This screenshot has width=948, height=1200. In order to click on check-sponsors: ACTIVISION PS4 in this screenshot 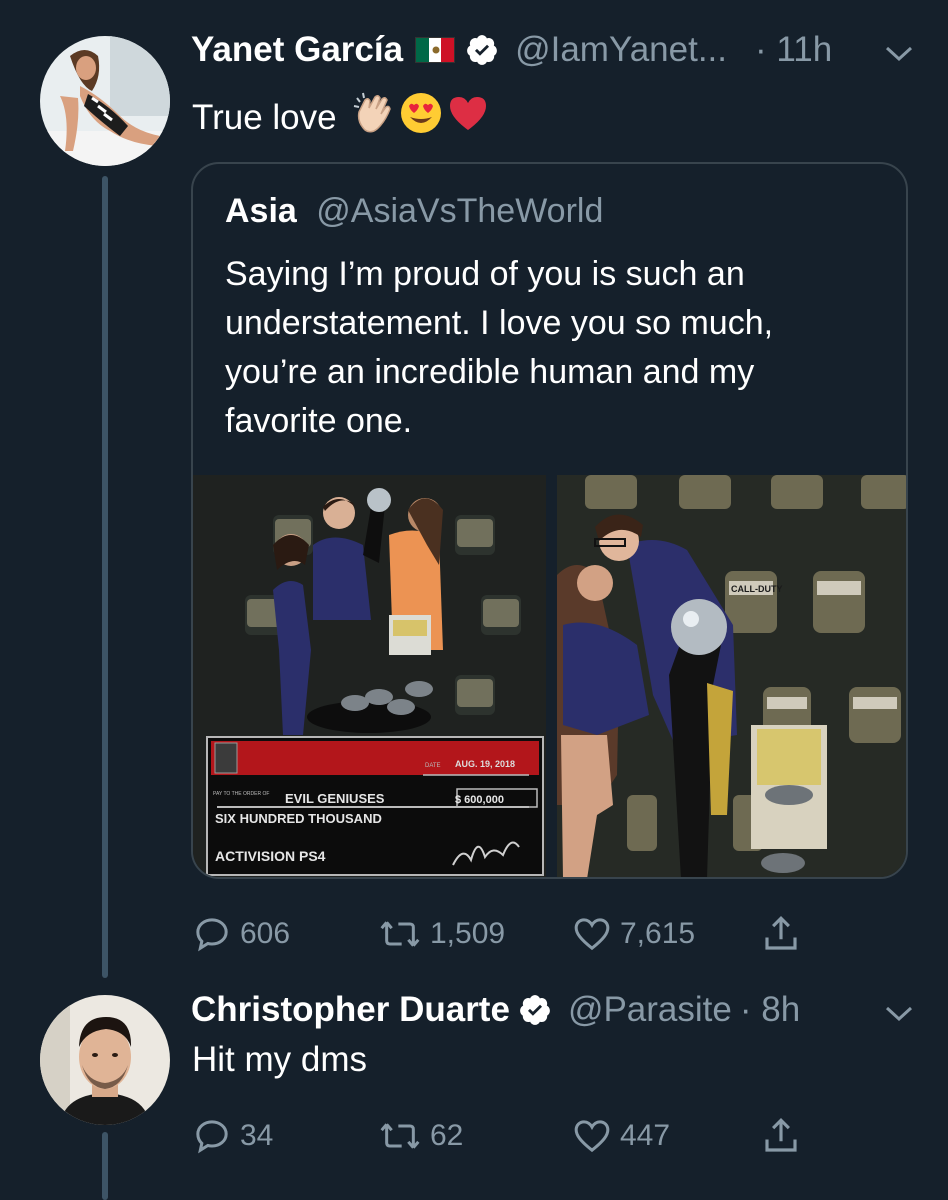, I will do `click(270, 856)`.